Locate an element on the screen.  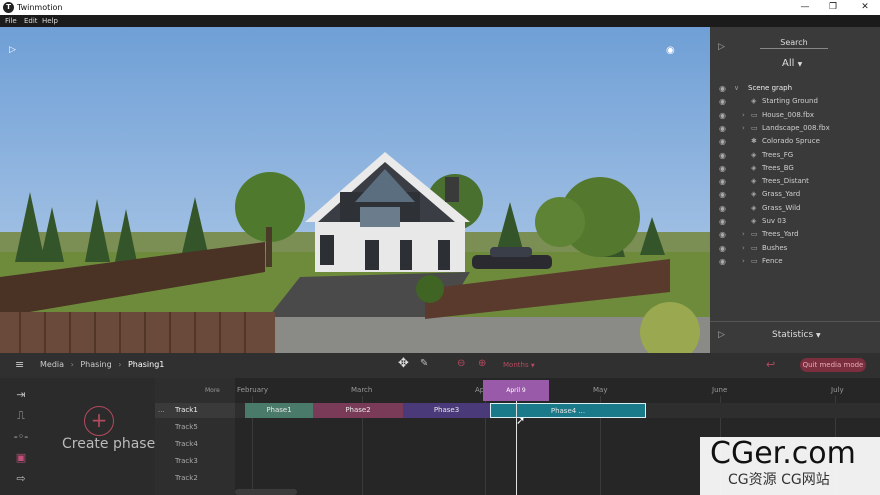
object-type-icon: ✱ is located at coordinates (754, 141).